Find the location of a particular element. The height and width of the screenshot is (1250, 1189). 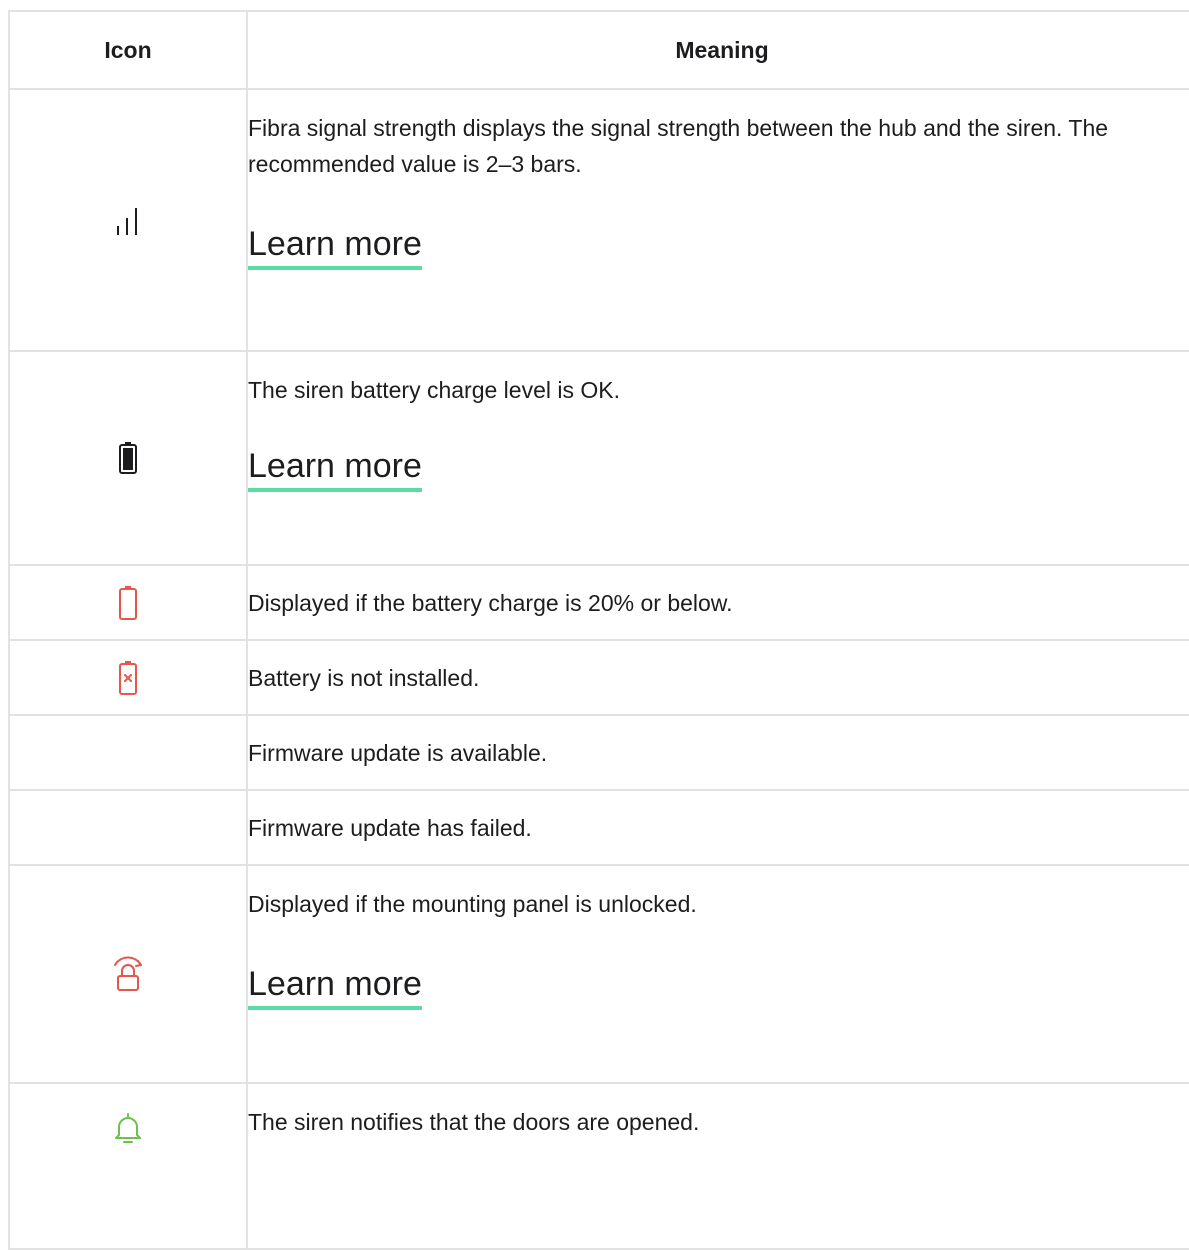

row-description: Firmware update has failed. is located at coordinates (390, 827).